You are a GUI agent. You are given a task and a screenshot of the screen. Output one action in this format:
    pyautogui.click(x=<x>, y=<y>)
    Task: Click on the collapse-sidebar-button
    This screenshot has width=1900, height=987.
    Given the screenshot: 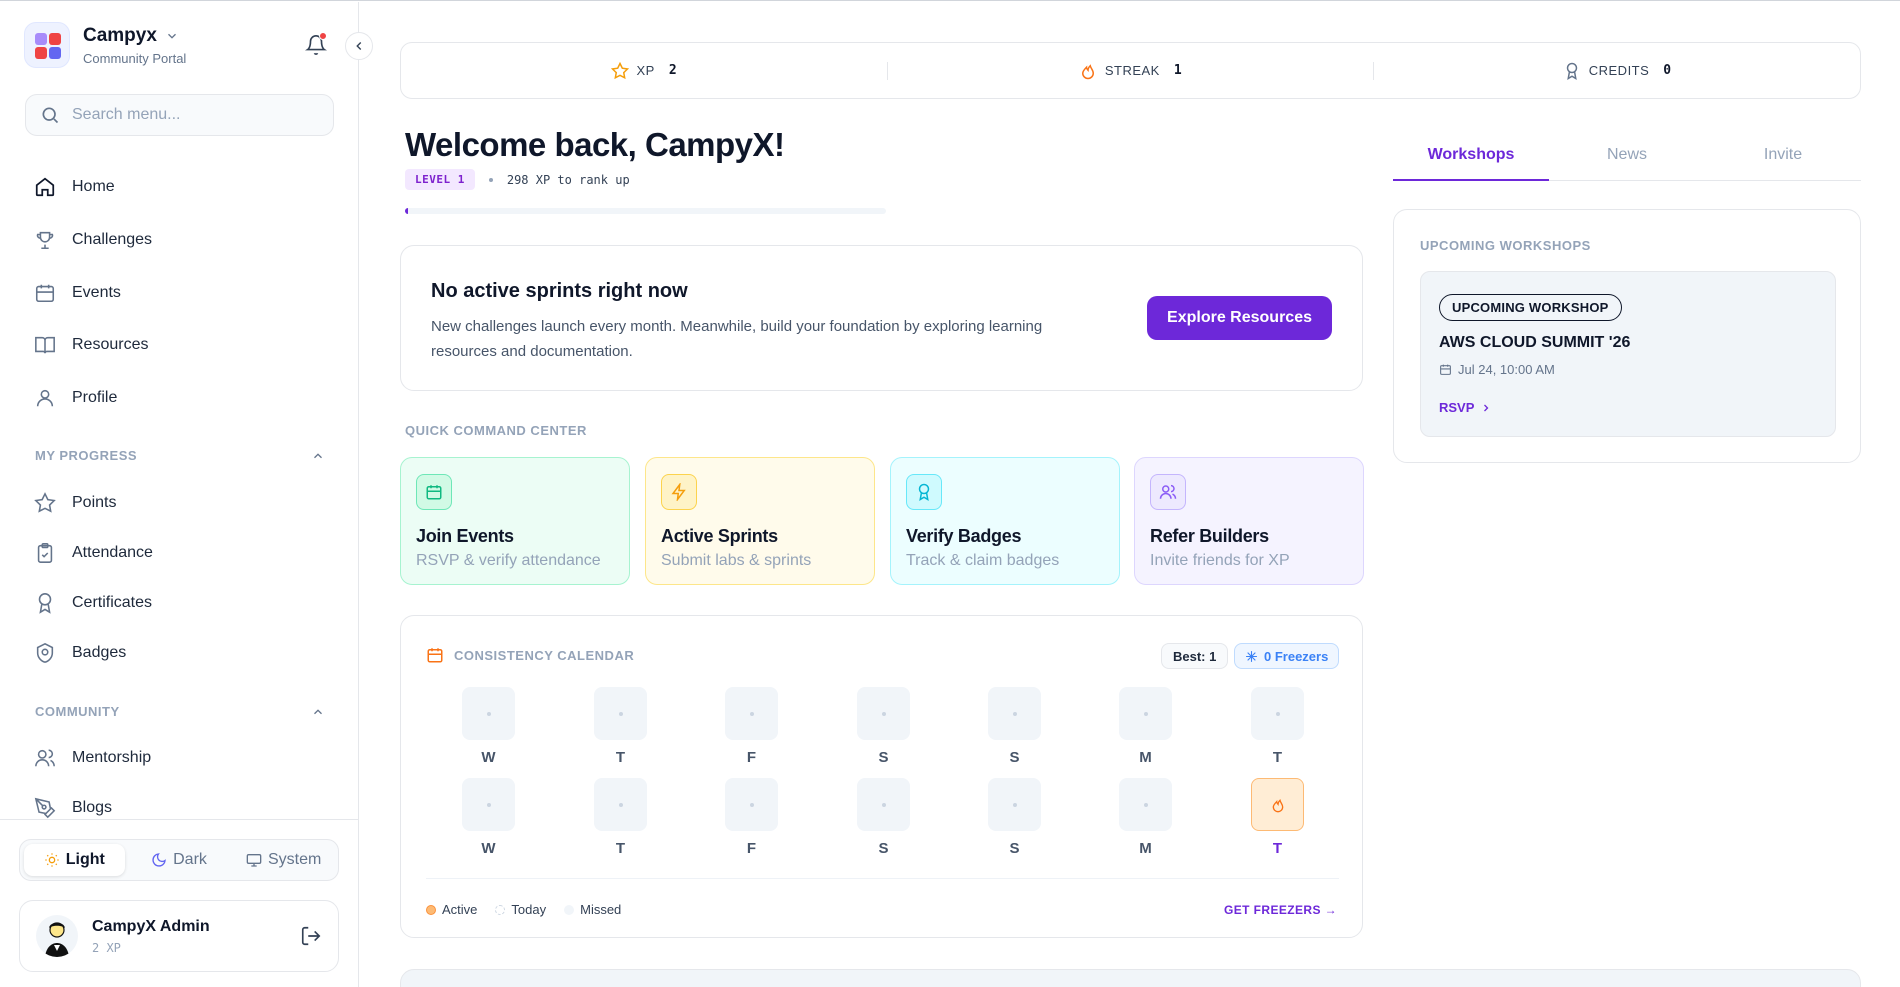 What is the action you would take?
    pyautogui.click(x=359, y=46)
    